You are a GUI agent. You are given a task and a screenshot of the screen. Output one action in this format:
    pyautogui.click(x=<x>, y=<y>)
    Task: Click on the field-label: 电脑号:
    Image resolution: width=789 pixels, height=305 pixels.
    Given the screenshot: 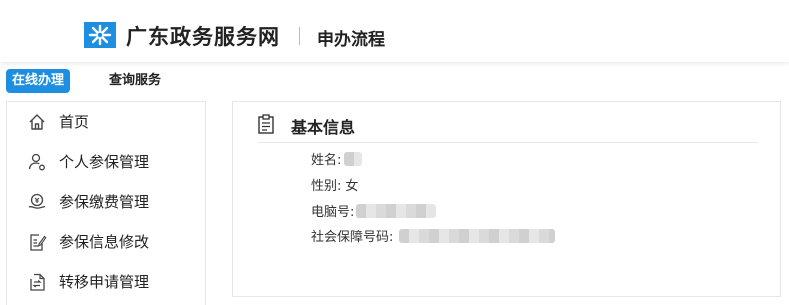 What is the action you would take?
    pyautogui.click(x=333, y=212)
    